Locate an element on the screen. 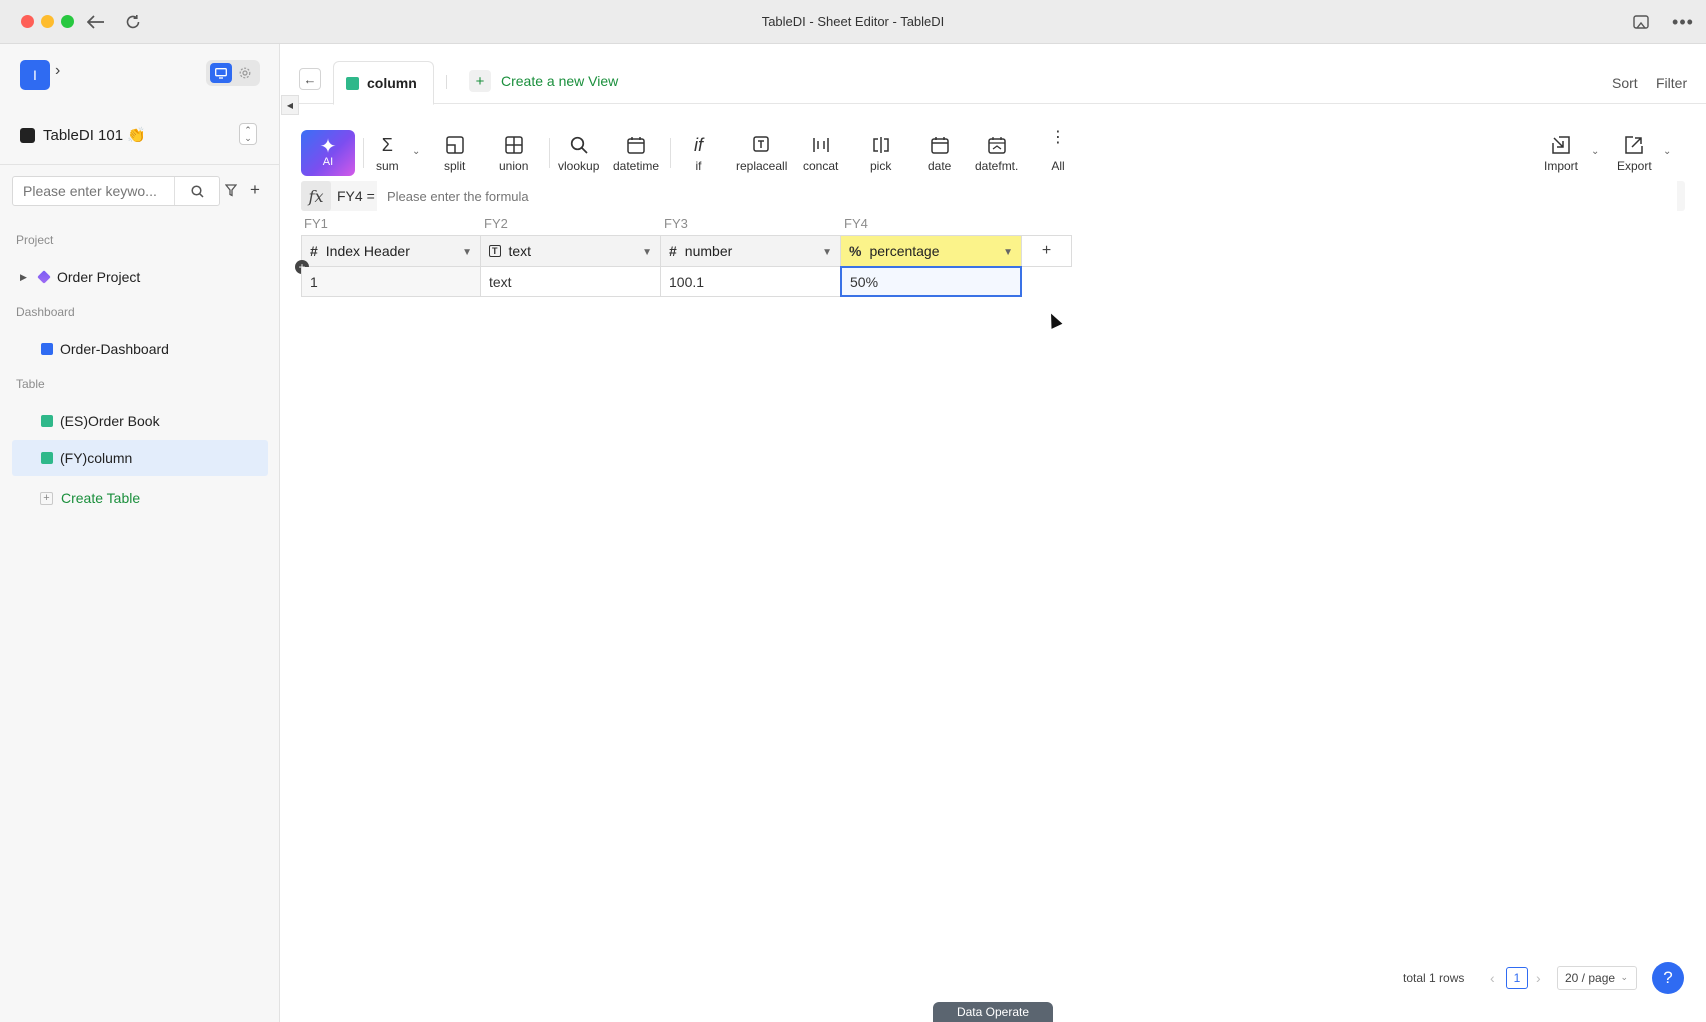  column-letter: FY1 is located at coordinates (316, 223).